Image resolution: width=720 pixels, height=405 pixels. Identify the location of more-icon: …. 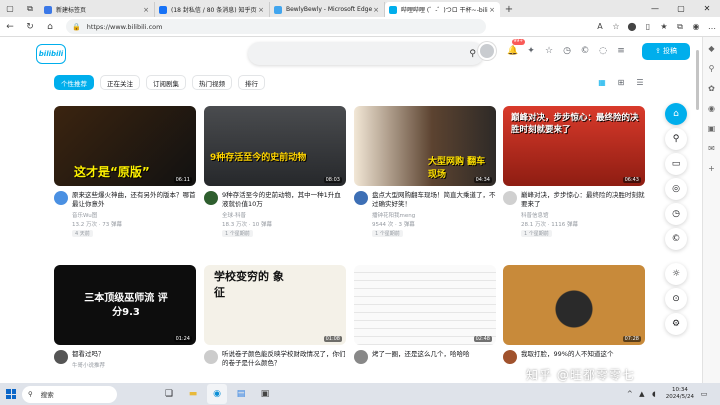
(712, 27).